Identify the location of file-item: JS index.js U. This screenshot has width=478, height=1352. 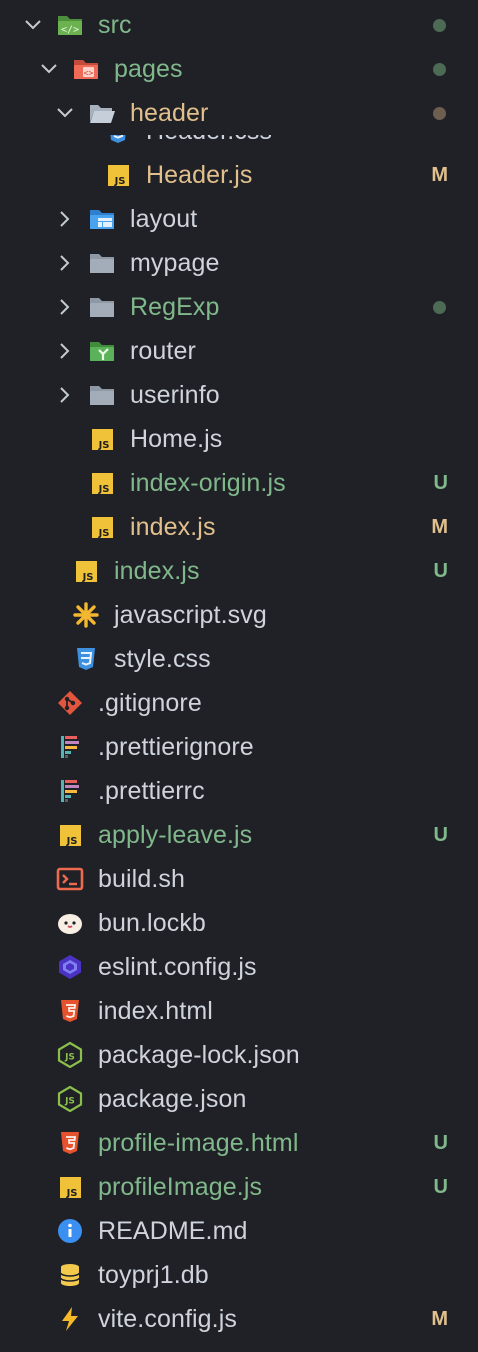
(239, 571).